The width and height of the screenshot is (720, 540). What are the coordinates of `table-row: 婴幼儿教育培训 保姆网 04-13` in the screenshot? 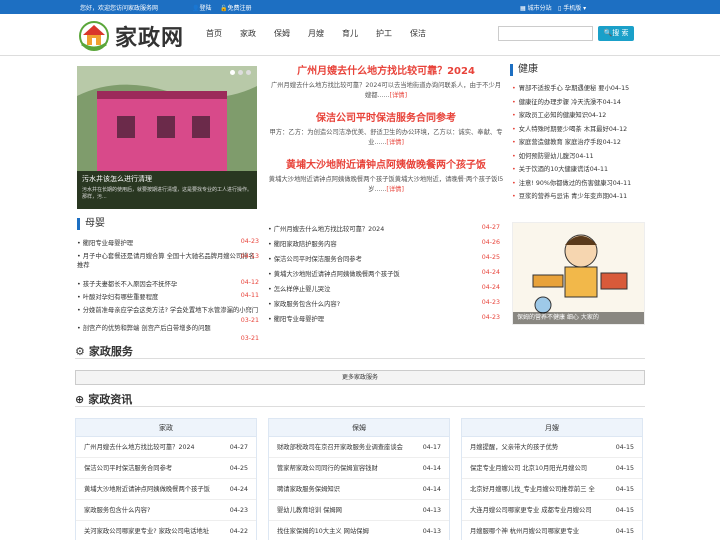 It's located at (359, 510).